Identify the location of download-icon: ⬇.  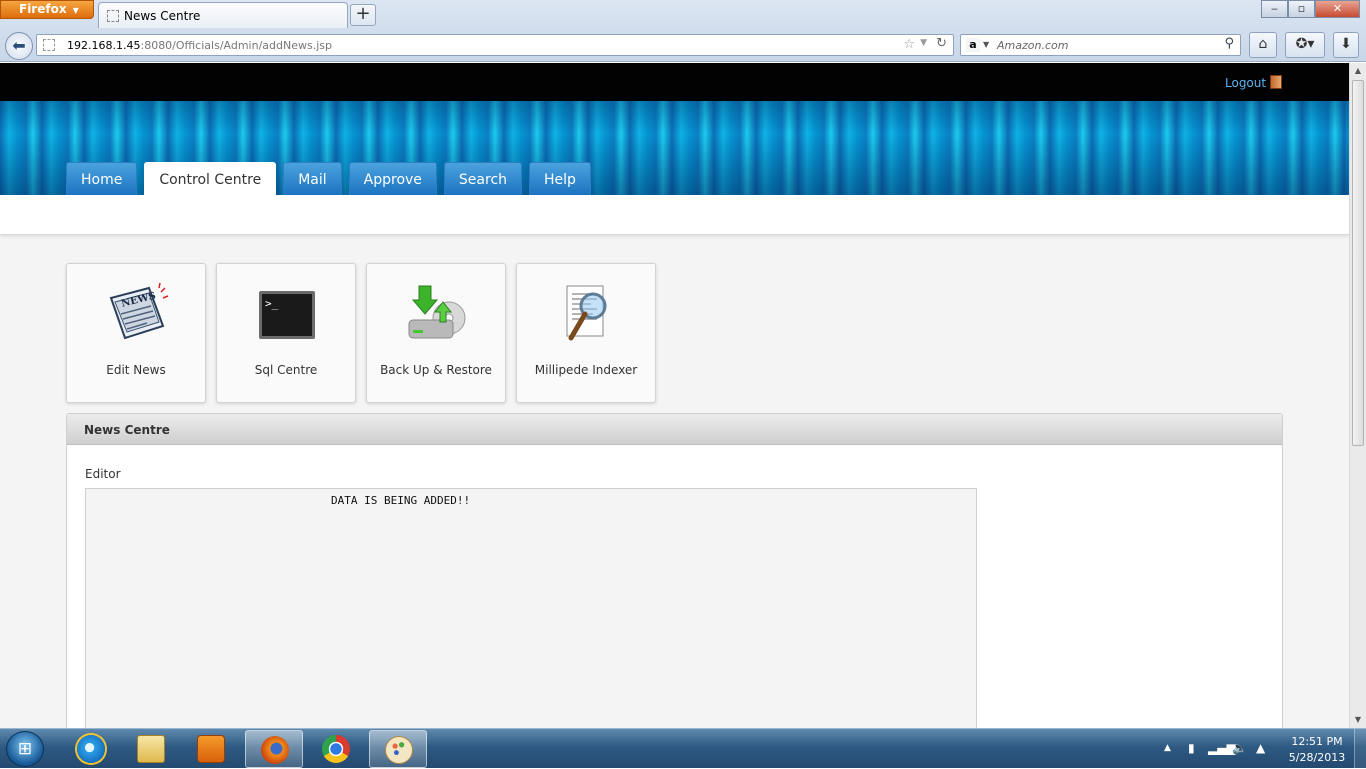
(1346, 44).